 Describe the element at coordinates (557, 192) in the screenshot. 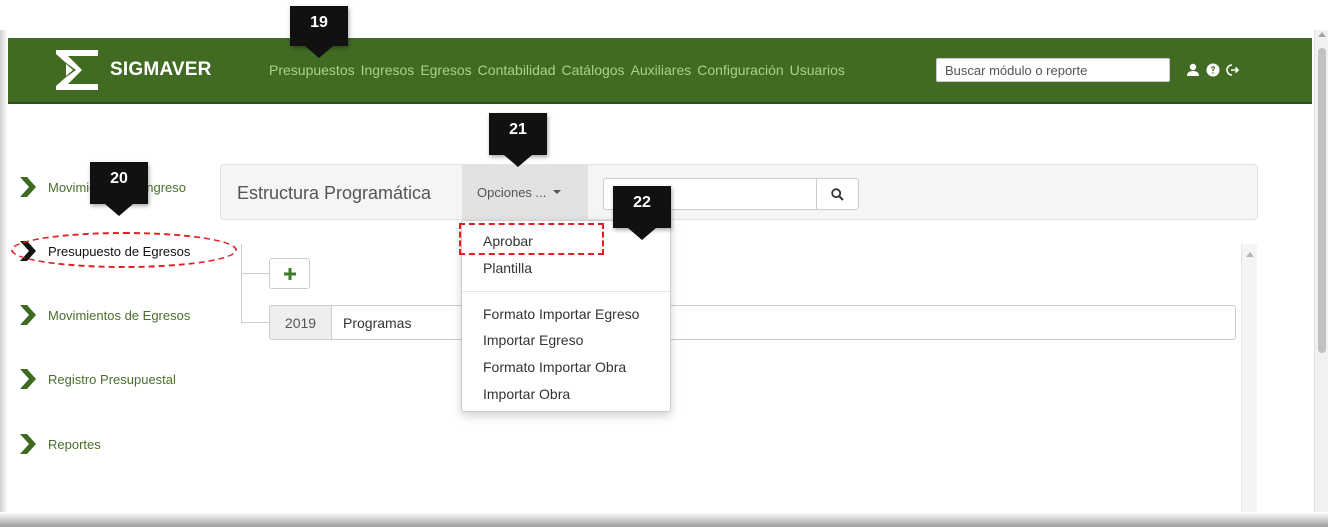

I see `caret-down-icon` at that location.